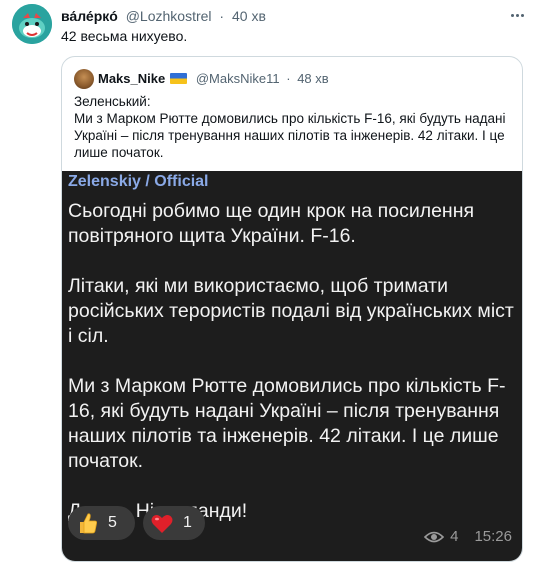 This screenshot has height=565, width=534. Describe the element at coordinates (292, 511) in the screenshot. I see `message-paragraph: Дякую, Нідерланди!` at that location.